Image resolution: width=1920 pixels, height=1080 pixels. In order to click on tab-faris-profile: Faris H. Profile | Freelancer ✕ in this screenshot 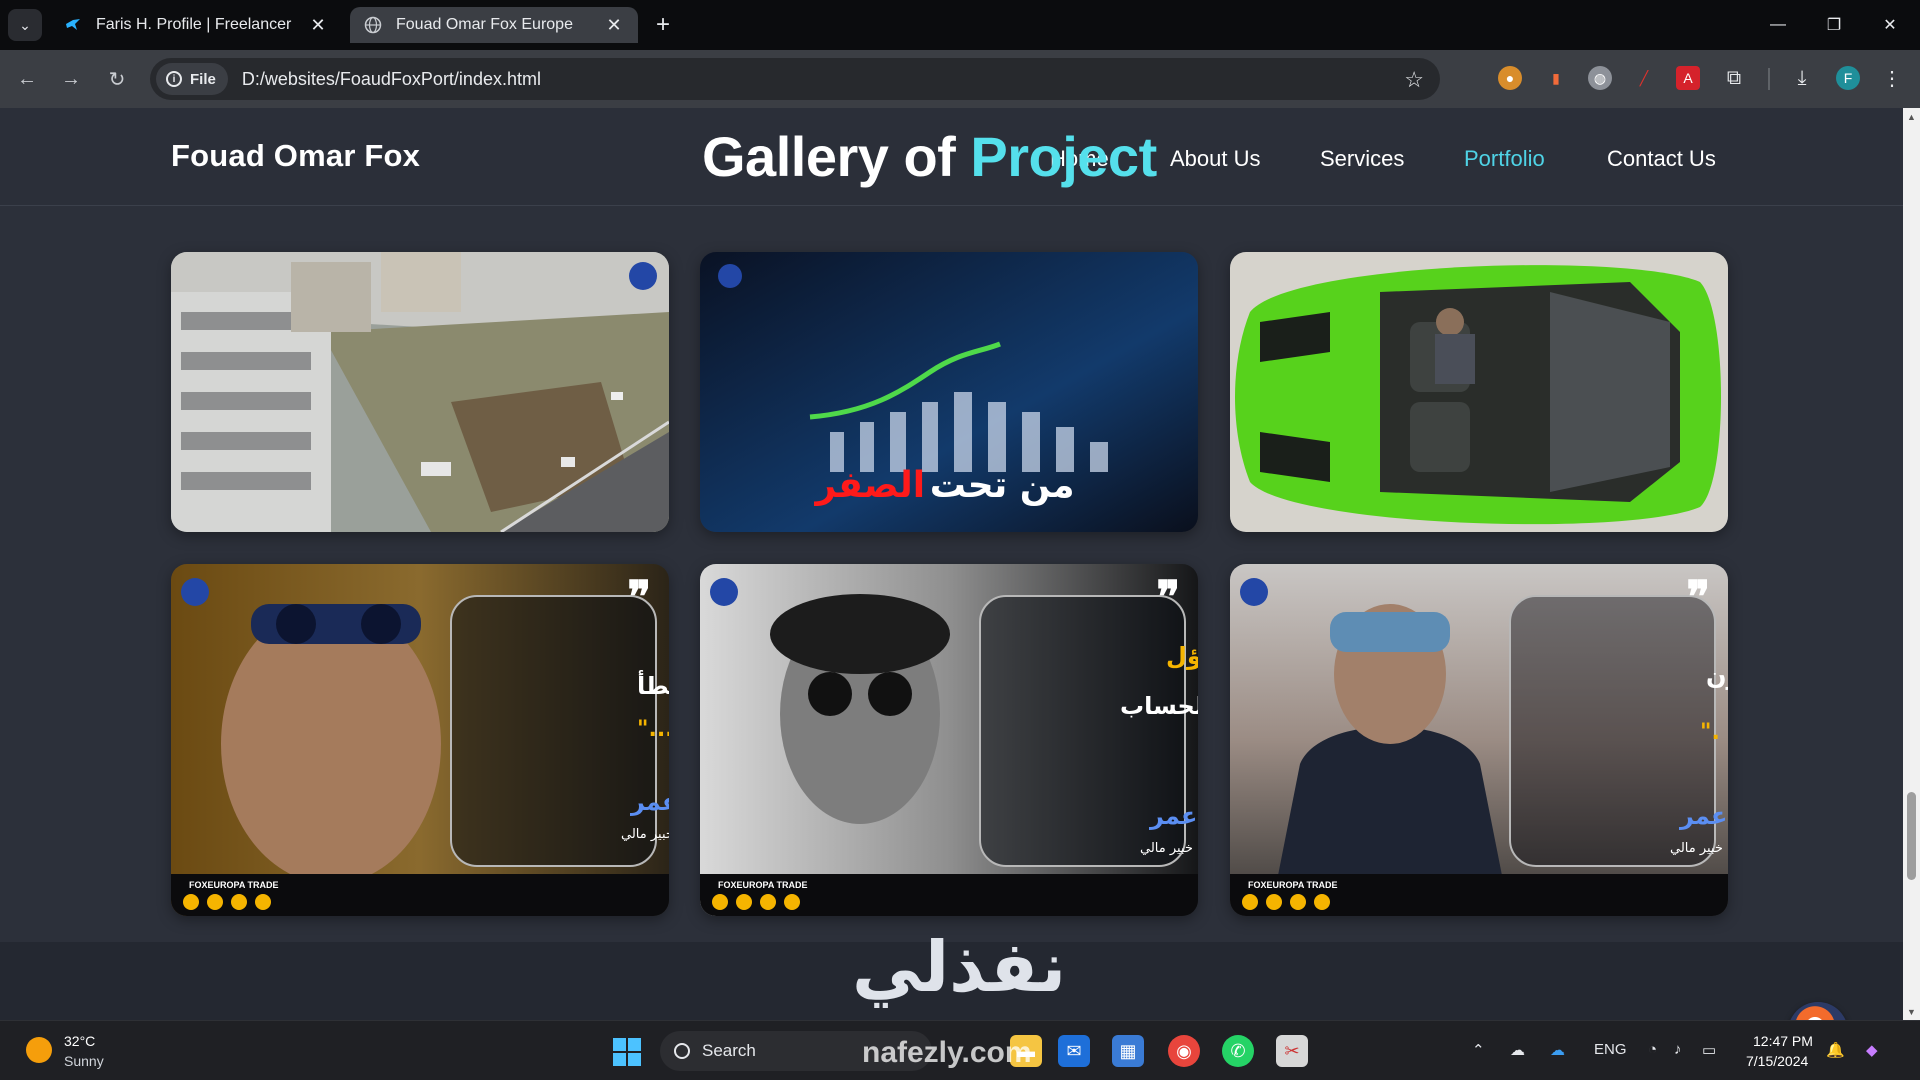, I will do `click(196, 25)`.